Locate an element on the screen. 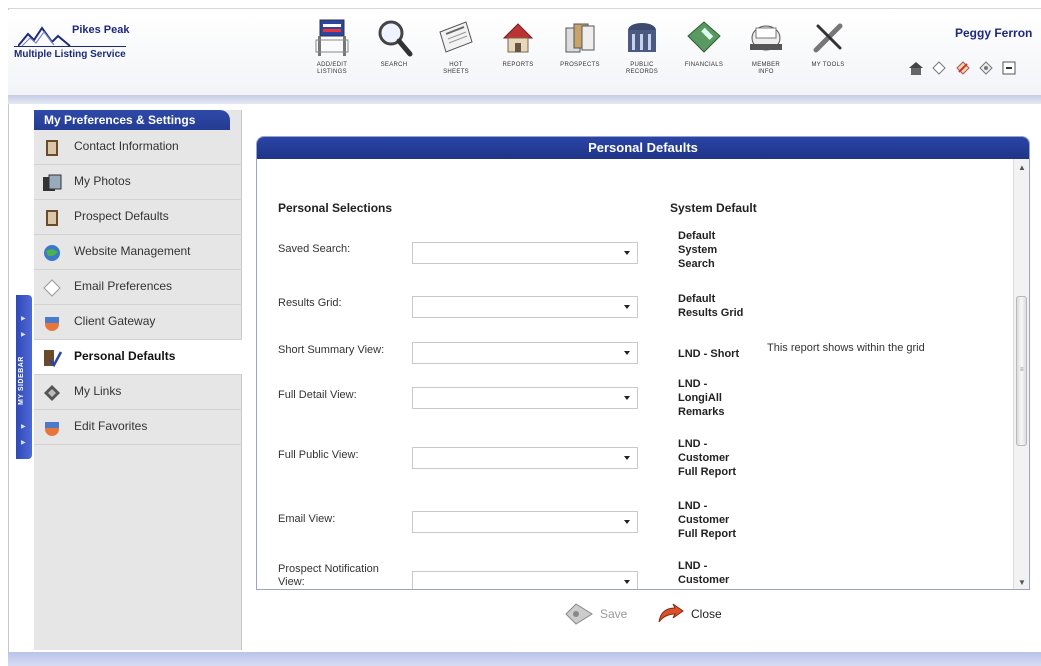  header-divider is located at coordinates (524, 100).